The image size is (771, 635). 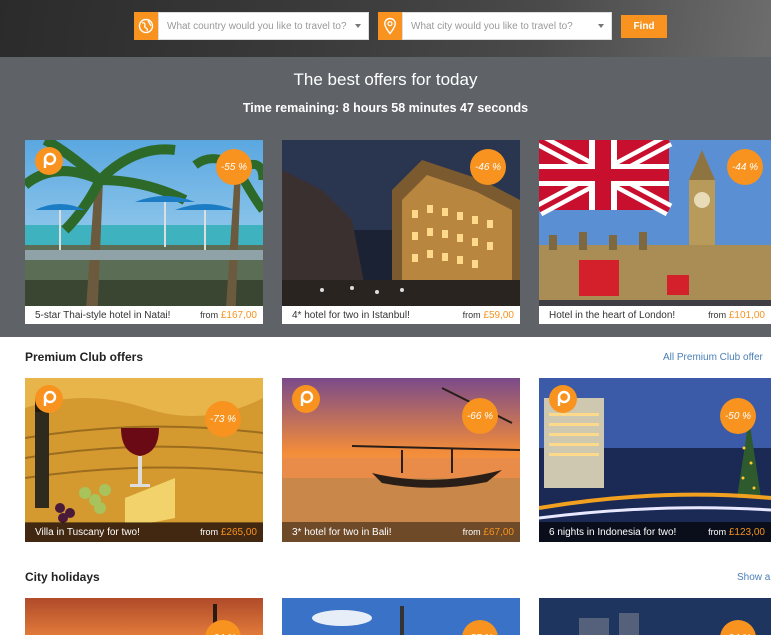 I want to click on offer-price: £265,00, so click(x=238, y=532).